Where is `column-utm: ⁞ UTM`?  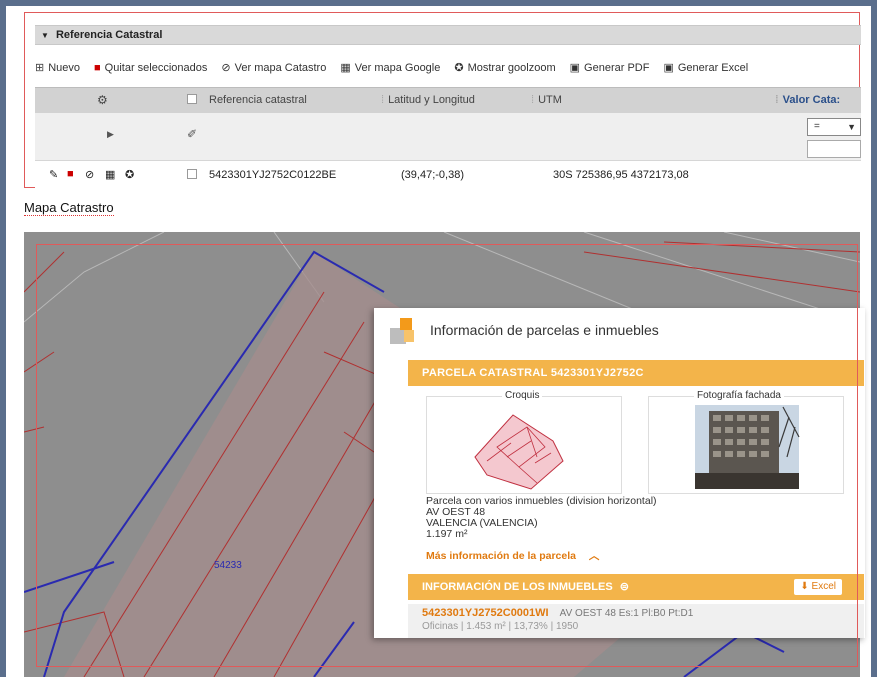 column-utm: ⁞ UTM is located at coordinates (546, 100).